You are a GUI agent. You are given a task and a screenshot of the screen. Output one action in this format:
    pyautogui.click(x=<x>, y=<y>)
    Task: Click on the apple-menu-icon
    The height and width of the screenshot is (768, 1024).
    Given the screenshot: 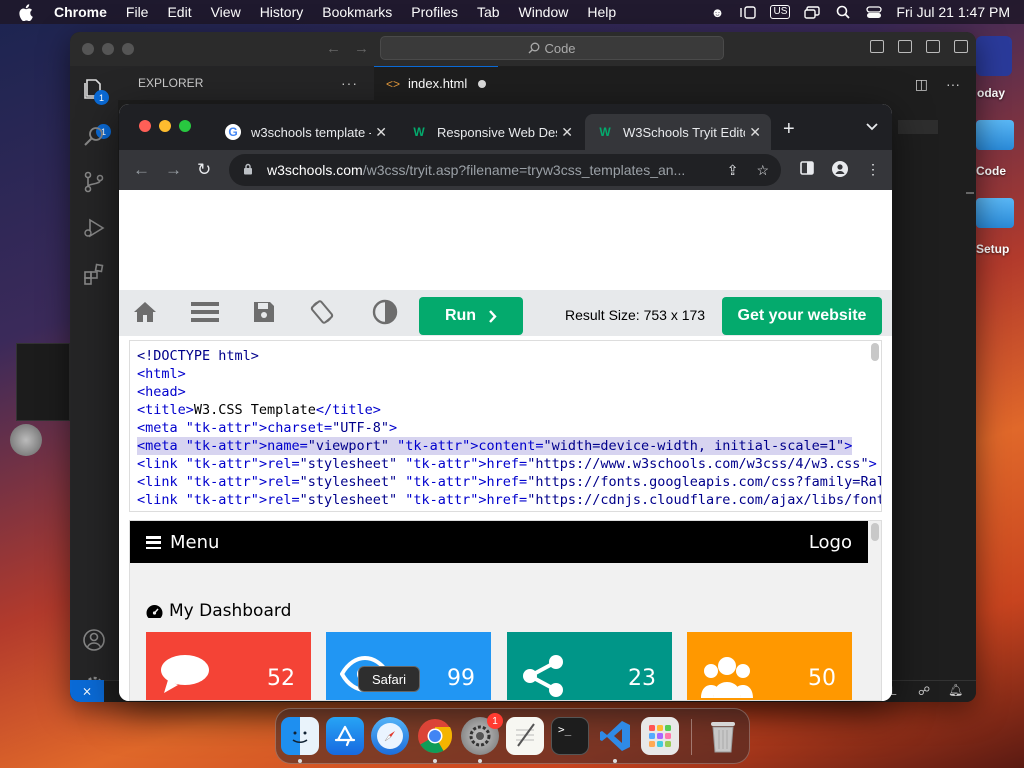 What is the action you would take?
    pyautogui.click(x=27, y=12)
    